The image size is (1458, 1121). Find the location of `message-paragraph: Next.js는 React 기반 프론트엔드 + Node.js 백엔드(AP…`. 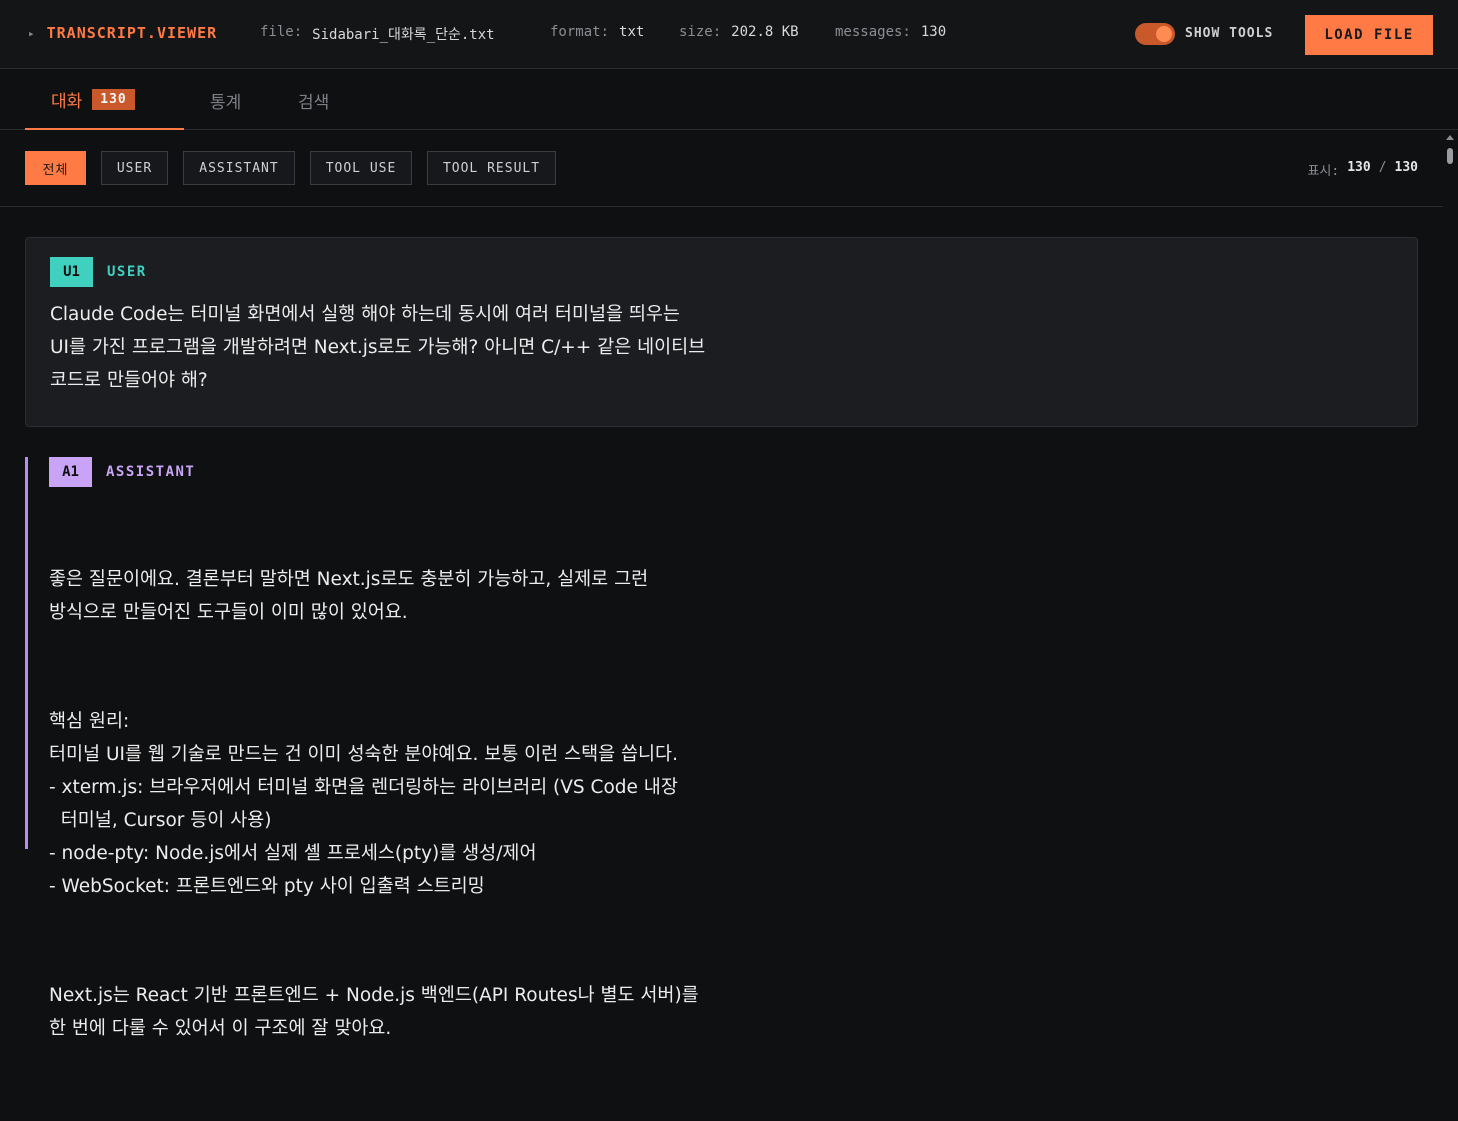

message-paragraph: Next.js는 React 기반 프론트엔드 + Node.js 백엔드(AP… is located at coordinates (374, 1012).